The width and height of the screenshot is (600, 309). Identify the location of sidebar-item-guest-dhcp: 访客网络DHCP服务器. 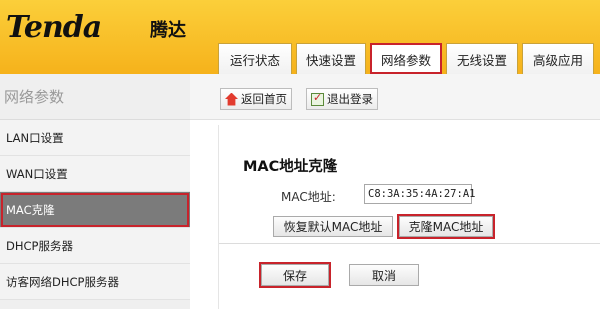
(95, 282).